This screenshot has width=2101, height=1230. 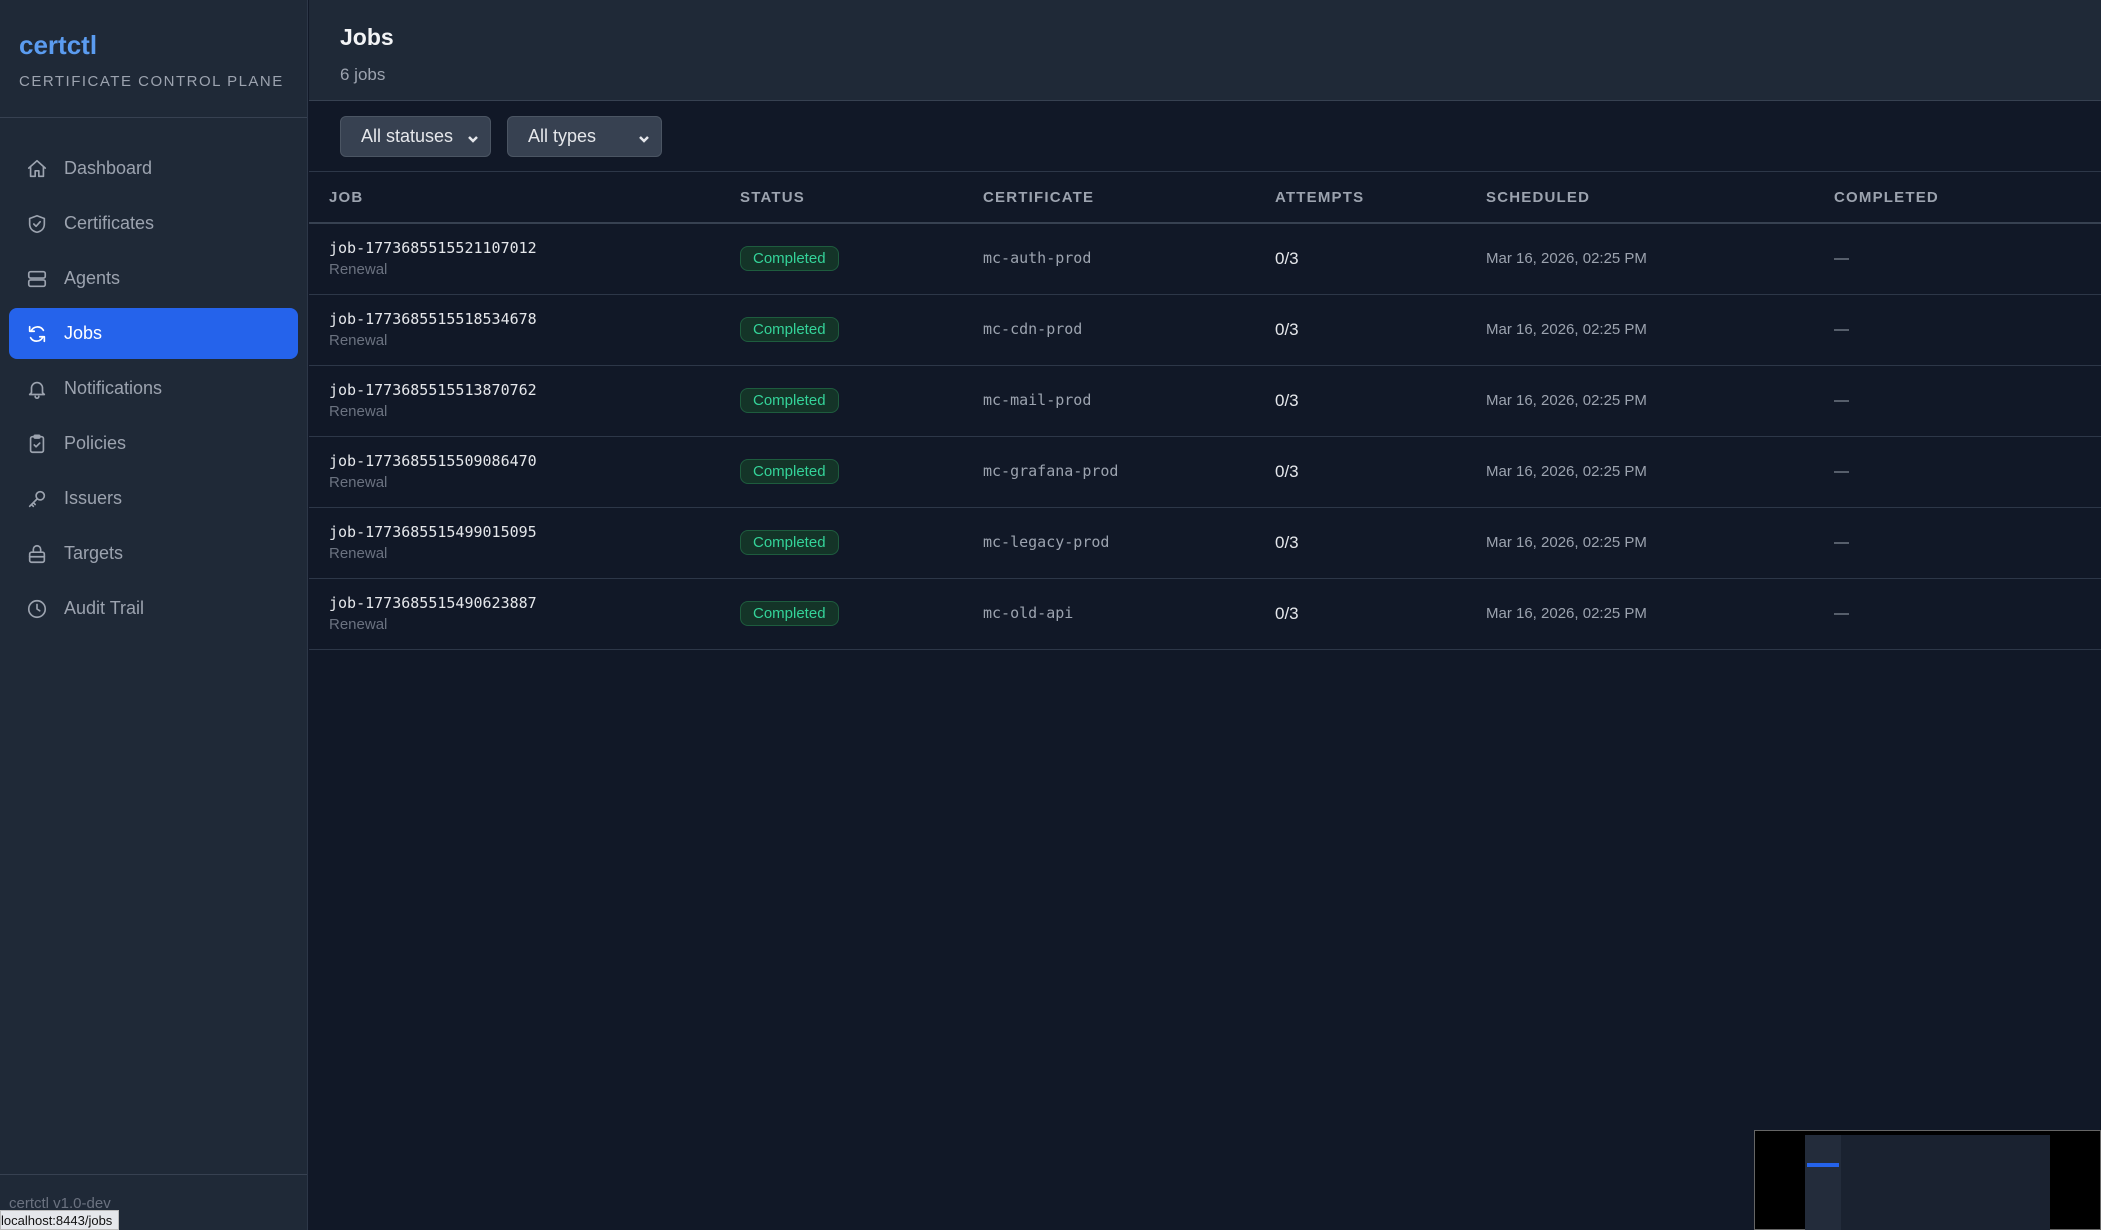 What do you see at coordinates (534, 532) in the screenshot?
I see `job-id: job-1773685515499015095` at bounding box center [534, 532].